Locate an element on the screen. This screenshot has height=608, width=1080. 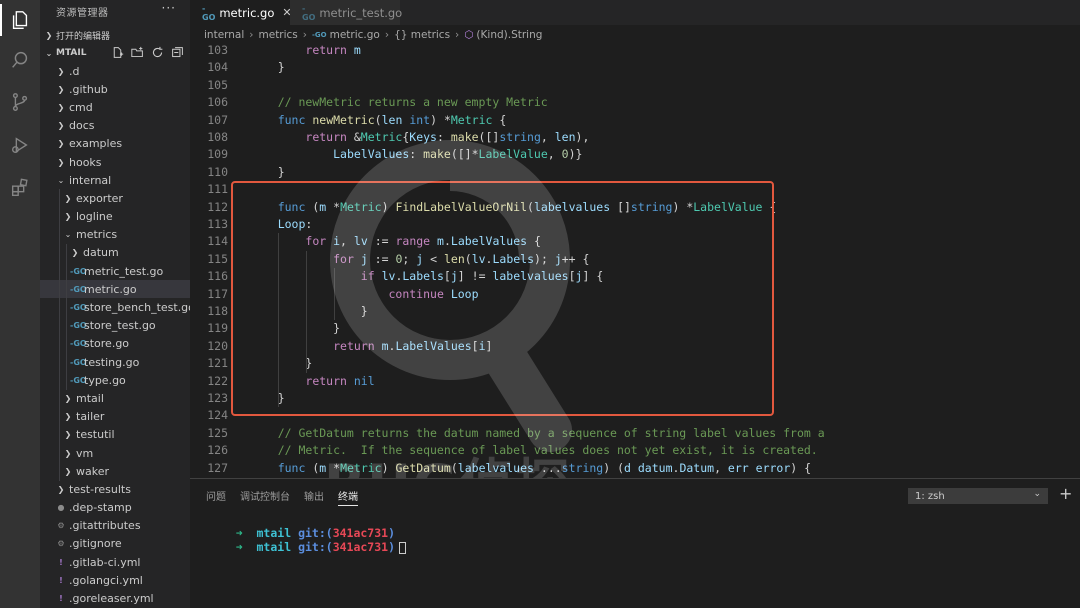
code-line: // newMetric returns a new empty Metric is located at coordinates (399, 102).